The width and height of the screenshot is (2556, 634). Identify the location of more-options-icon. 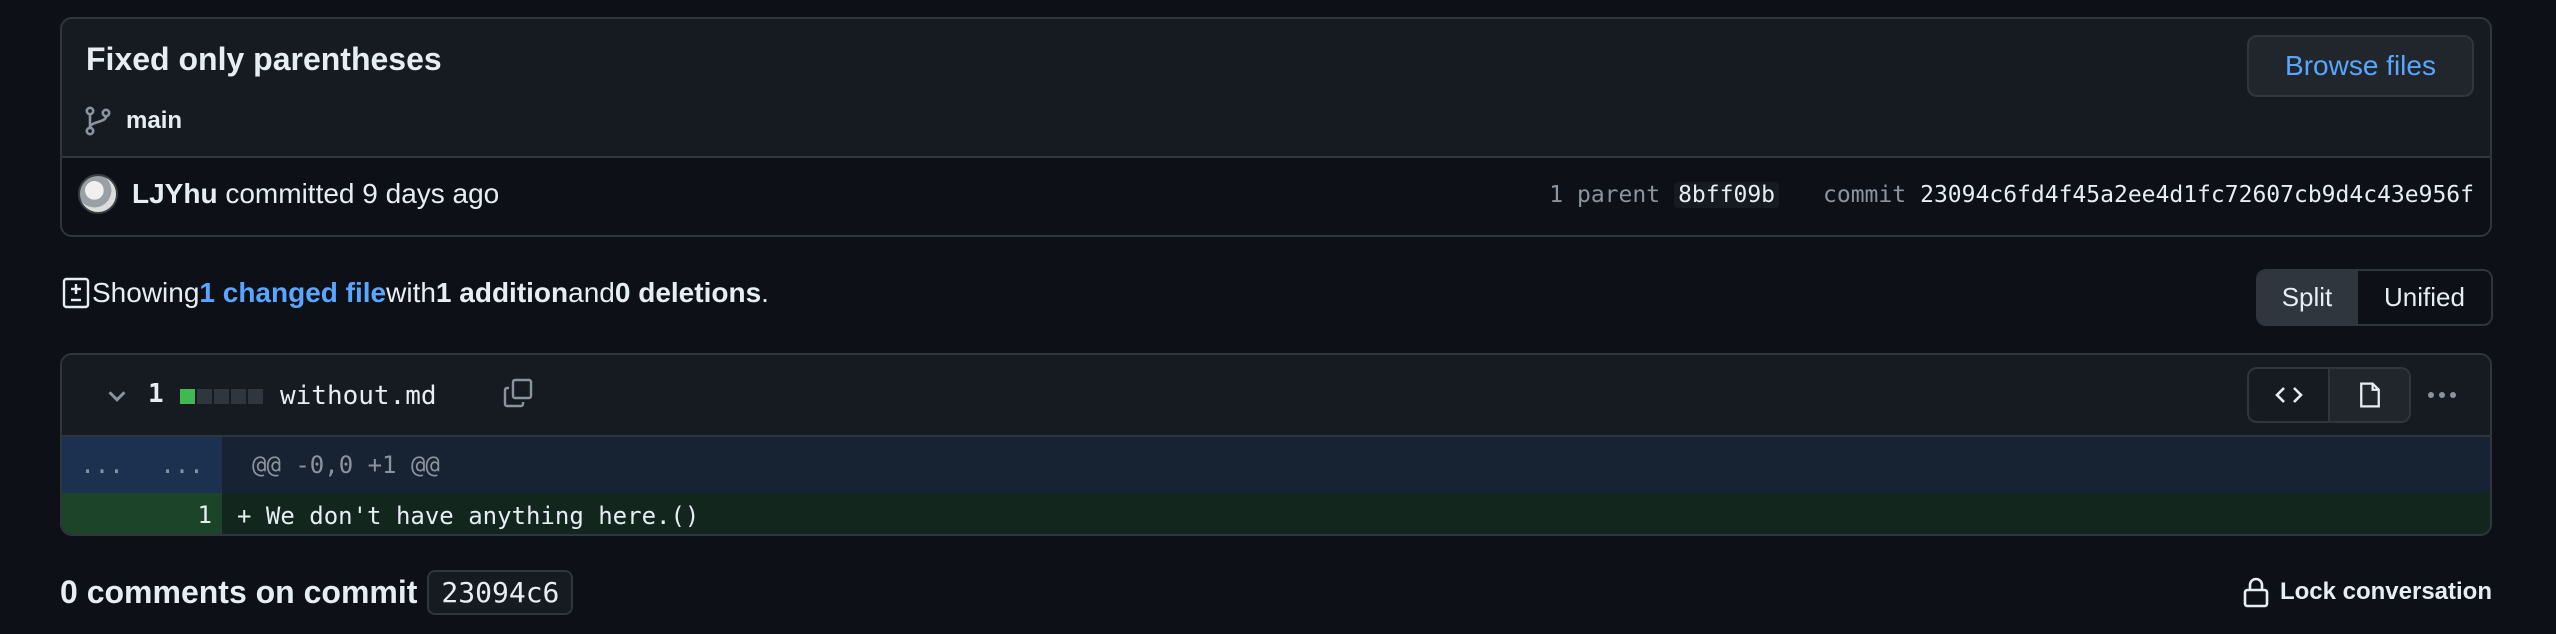
(2442, 395).